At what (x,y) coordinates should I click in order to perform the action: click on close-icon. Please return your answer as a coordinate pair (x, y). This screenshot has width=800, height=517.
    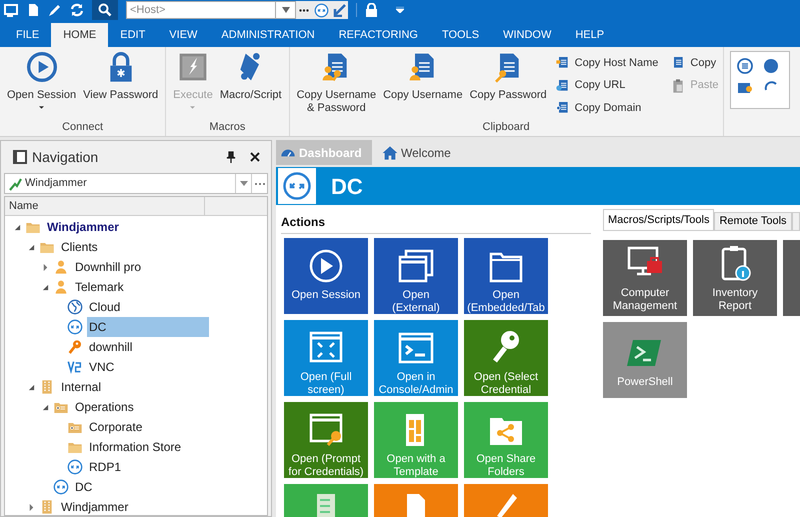
    Looking at the image, I should click on (255, 157).